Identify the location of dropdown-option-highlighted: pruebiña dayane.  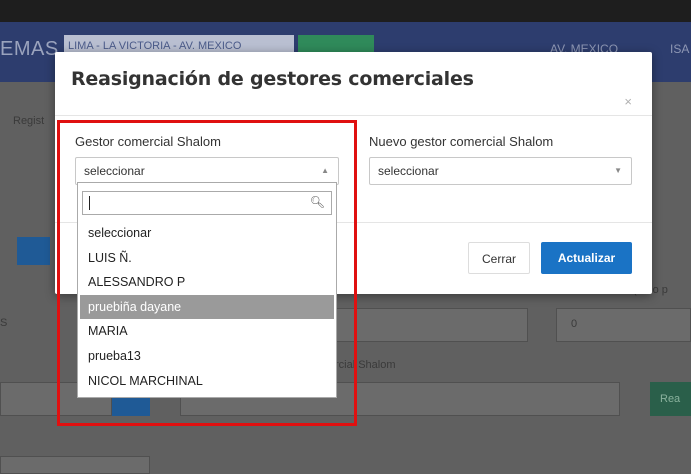
(207, 307).